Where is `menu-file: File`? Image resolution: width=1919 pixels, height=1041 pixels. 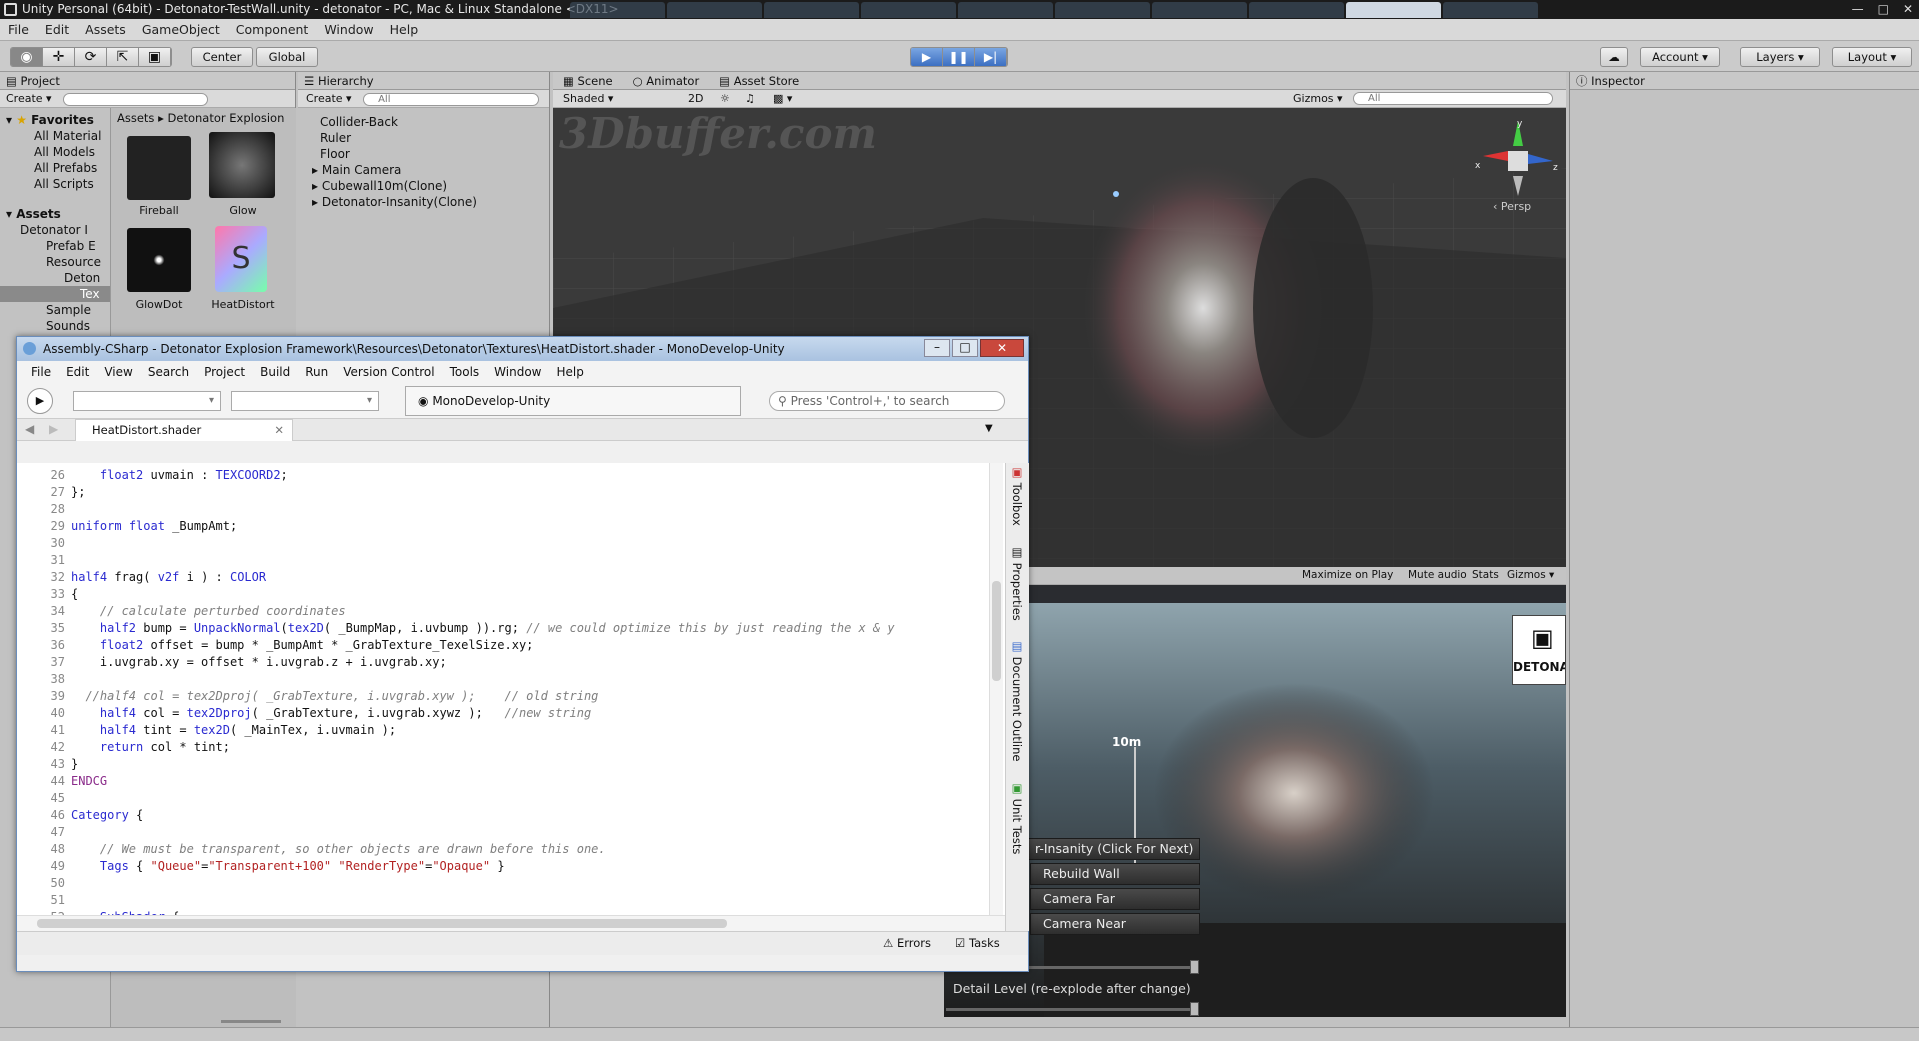 menu-file: File is located at coordinates (18, 29).